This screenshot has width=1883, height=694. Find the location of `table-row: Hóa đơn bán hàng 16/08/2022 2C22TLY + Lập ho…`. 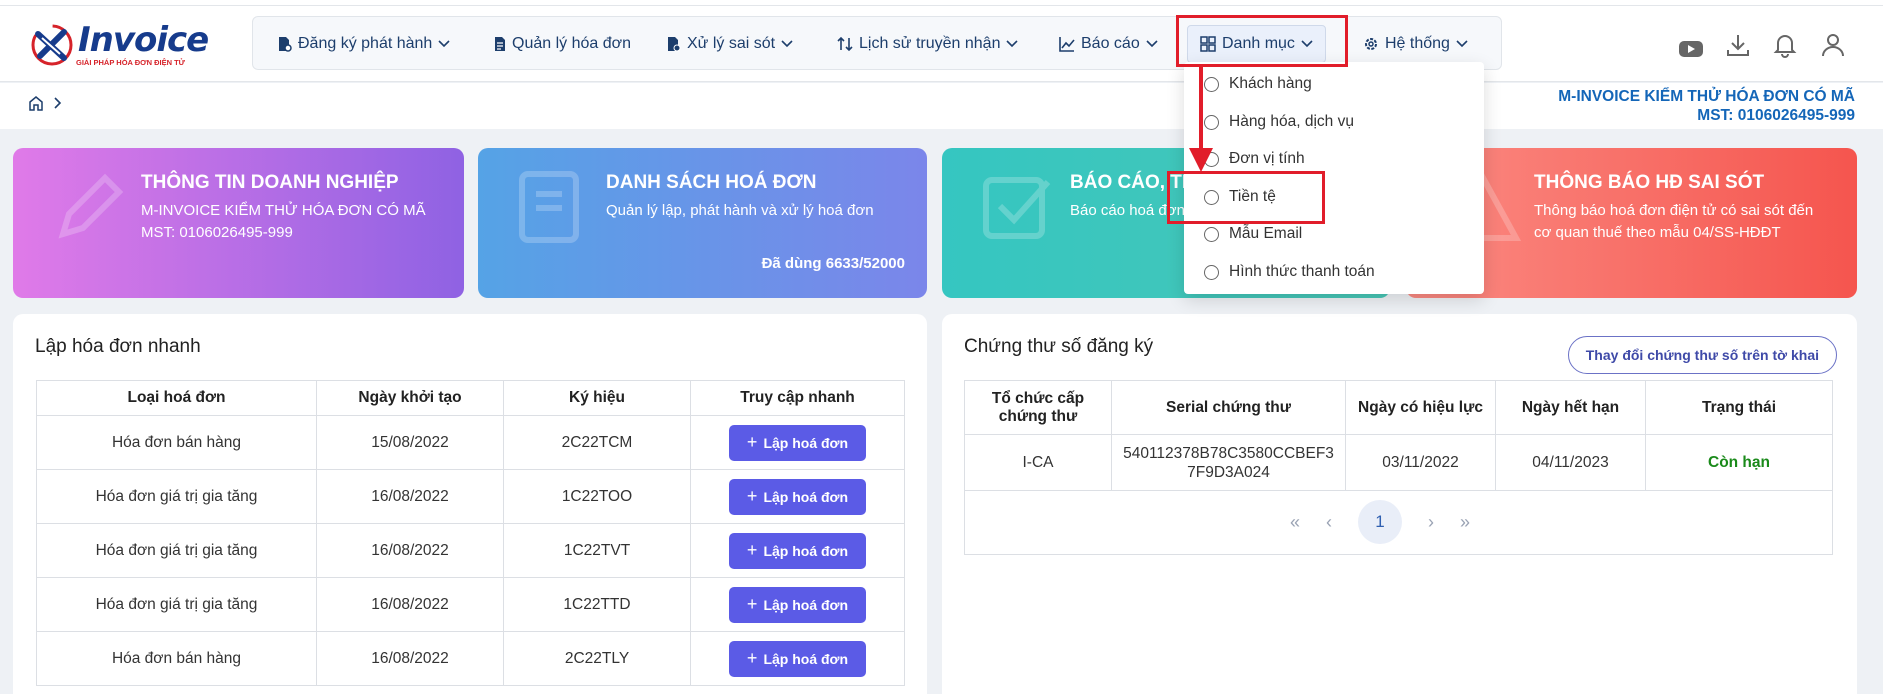

table-row: Hóa đơn bán hàng 16/08/2022 2C22TLY + Lập ho… is located at coordinates (470, 658).